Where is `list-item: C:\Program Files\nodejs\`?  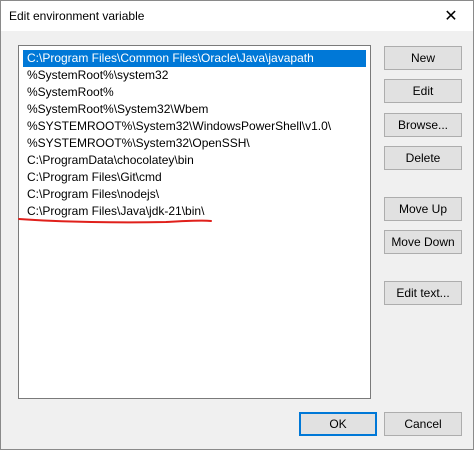 list-item: C:\Program Files\nodejs\ is located at coordinates (194, 194).